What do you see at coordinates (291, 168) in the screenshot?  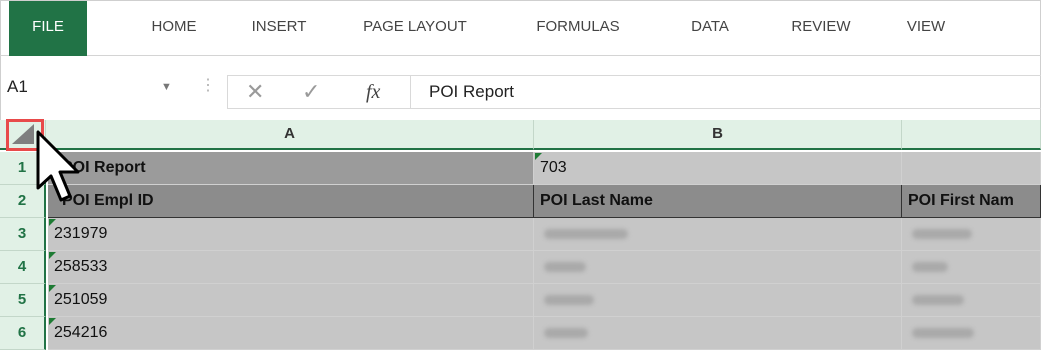 I see `cell-a1: POI Report` at bounding box center [291, 168].